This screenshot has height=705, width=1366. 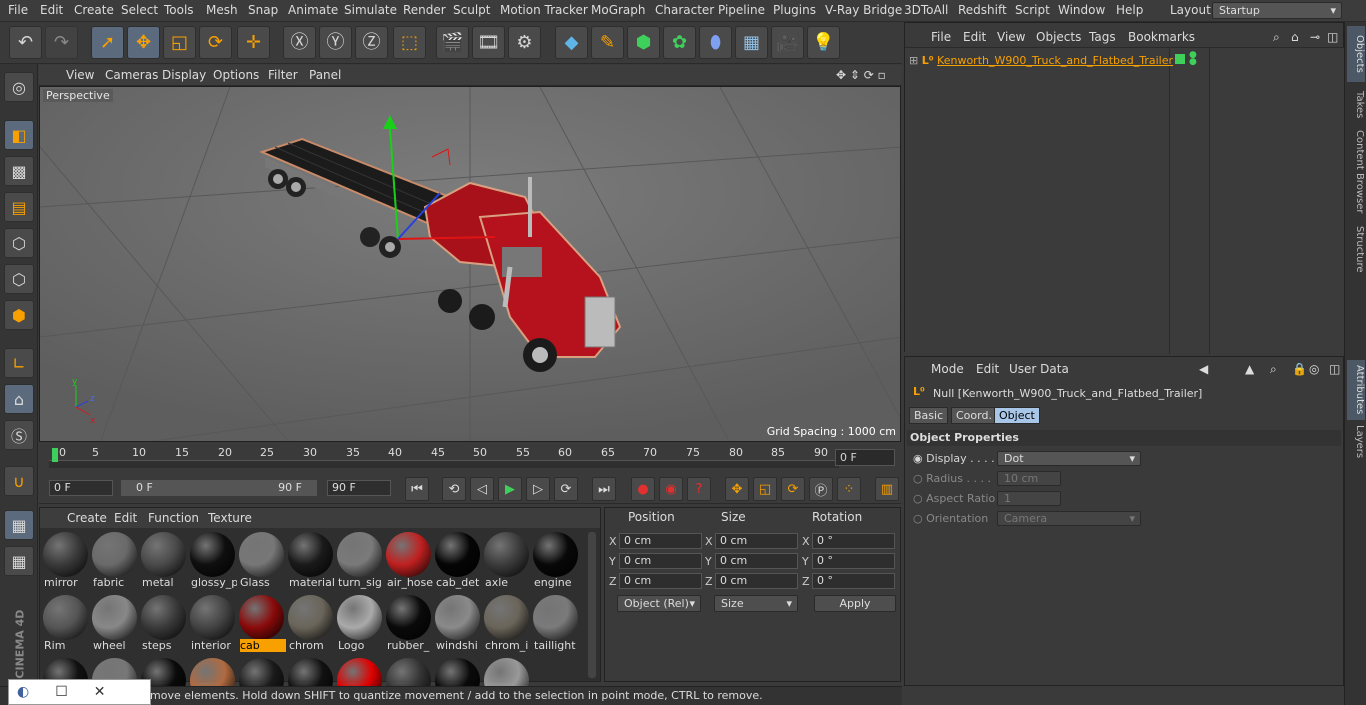 I want to click on menu-tools: Tools, so click(x=179, y=10).